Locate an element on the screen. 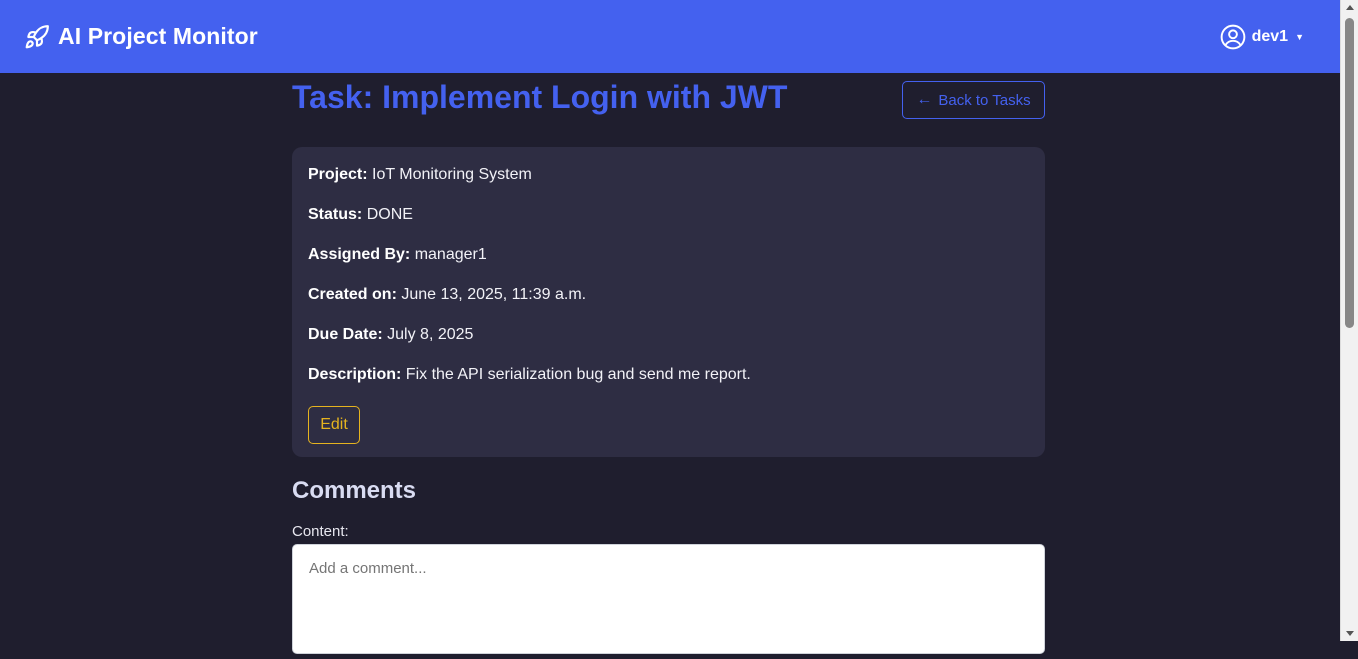  back-to-tasks-button: ← Back to Tasks is located at coordinates (973, 100).